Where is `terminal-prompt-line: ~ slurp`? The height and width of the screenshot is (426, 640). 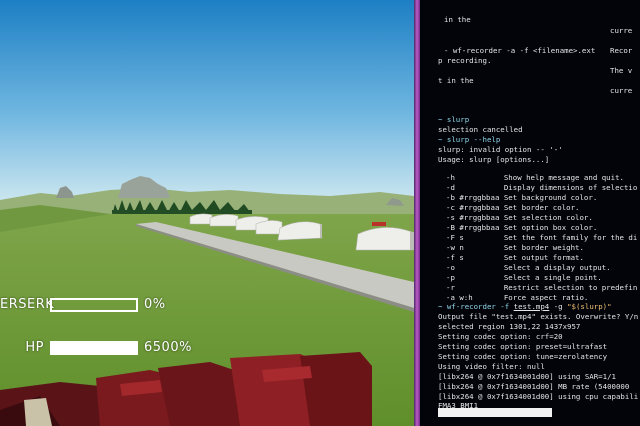 terminal-prompt-line: ~ slurp is located at coordinates (454, 119).